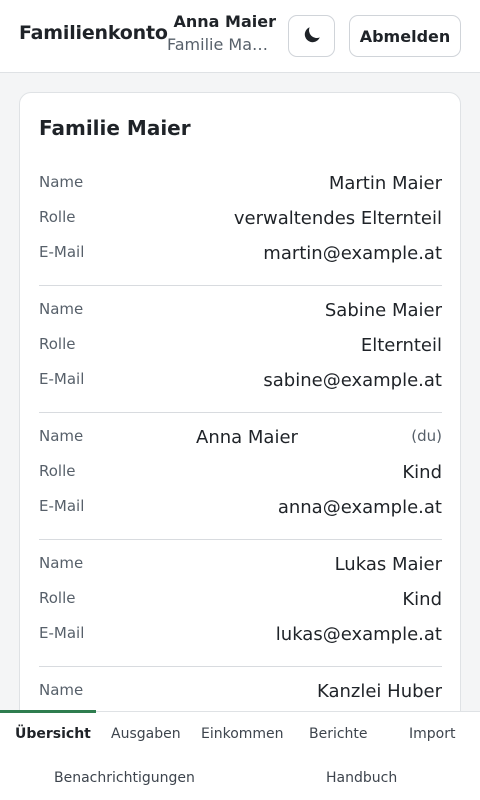  I want to click on tab-overview: Übersicht, so click(53, 734).